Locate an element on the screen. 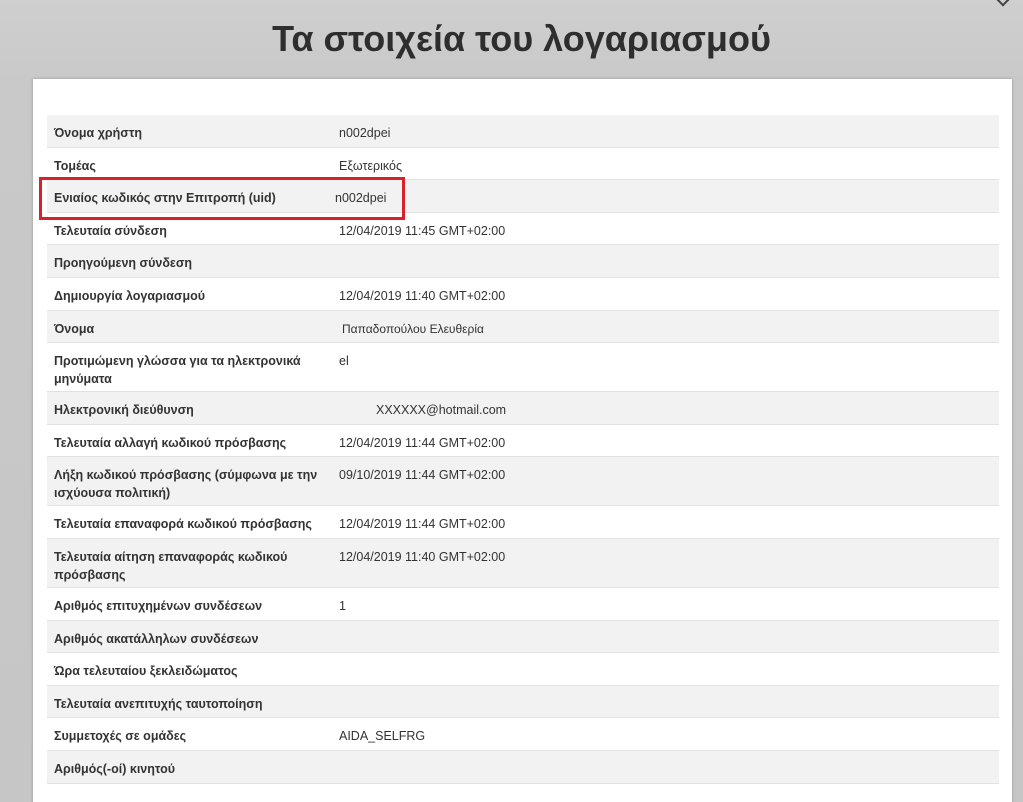 This screenshot has height=802, width=1023. row-value: Εξωτερικός is located at coordinates (370, 165).